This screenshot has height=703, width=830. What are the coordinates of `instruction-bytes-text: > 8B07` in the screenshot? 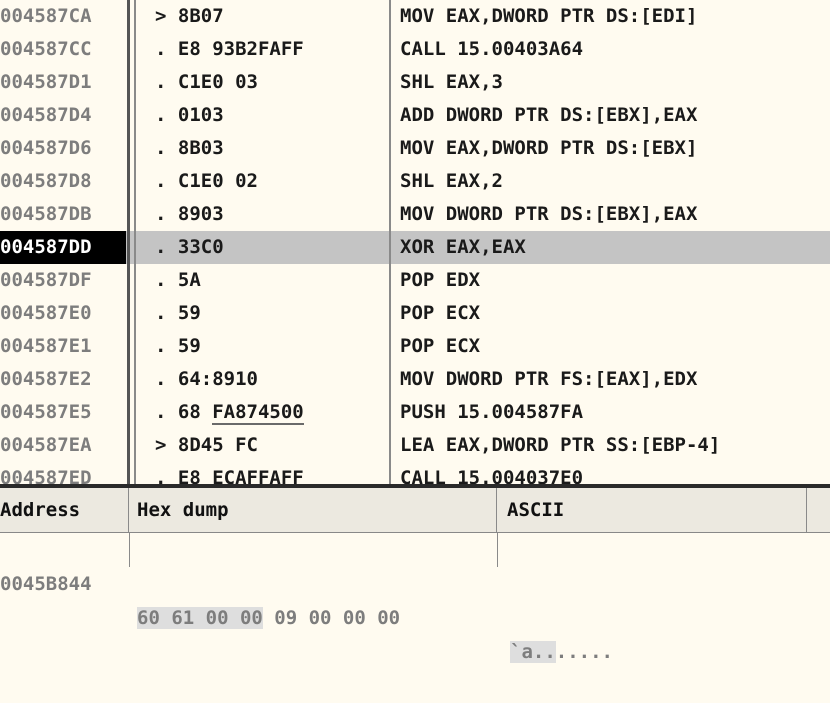 It's located at (189, 16).